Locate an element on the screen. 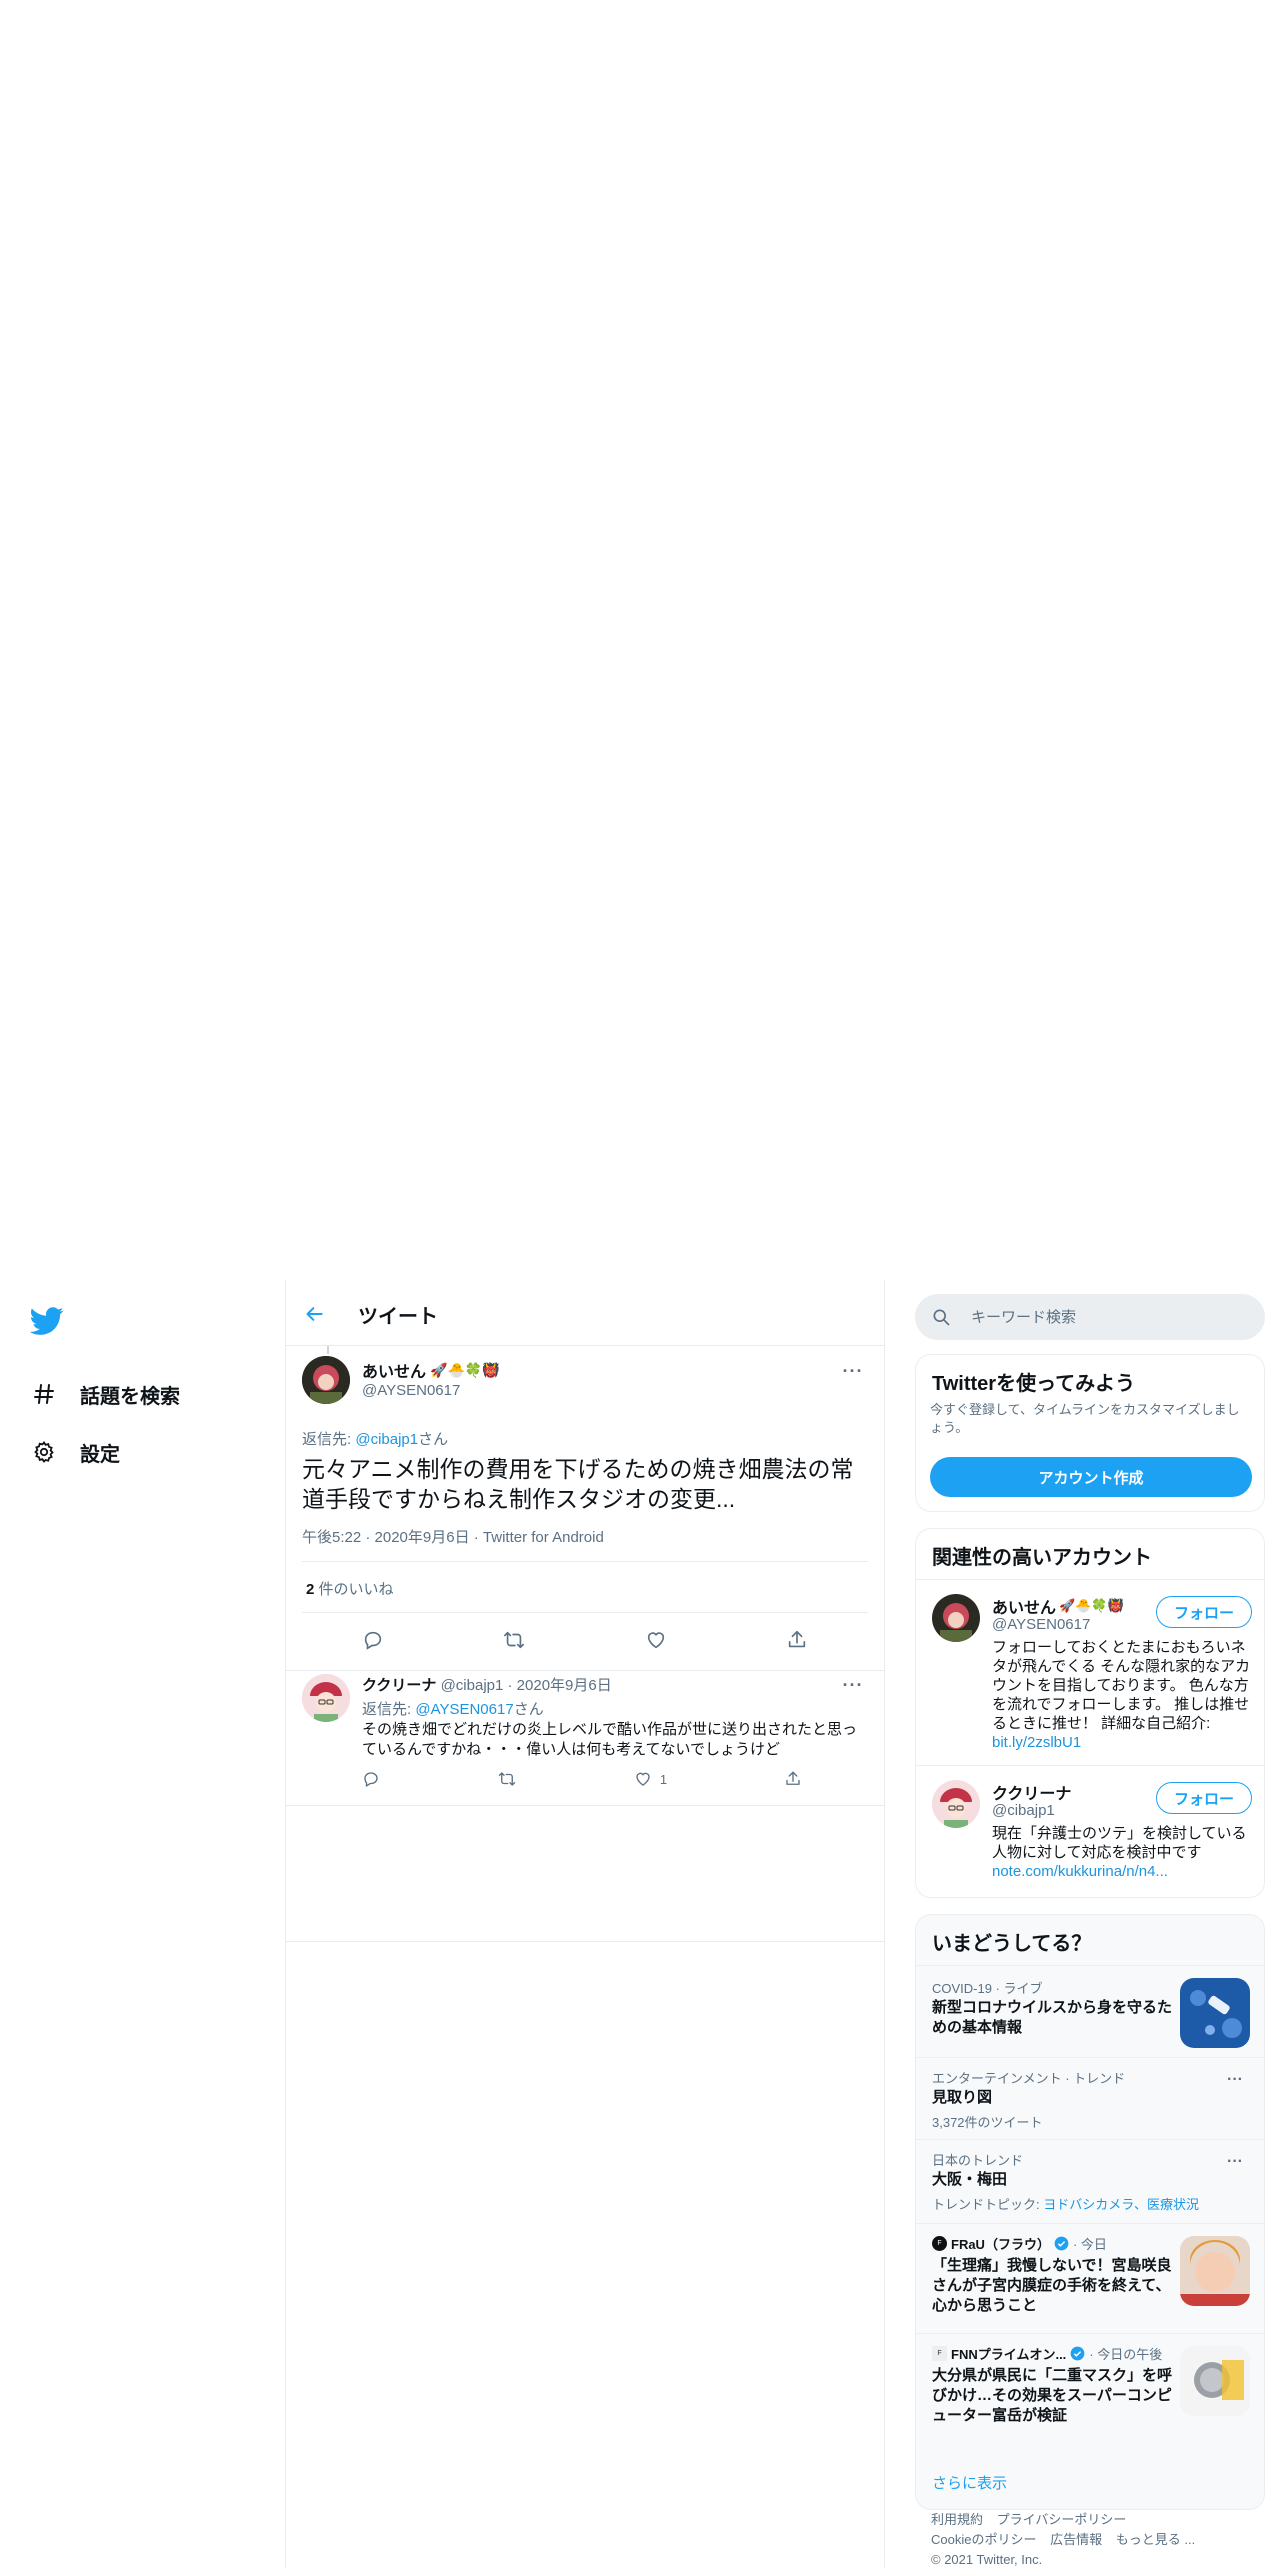  trend-source: F FNNプライムオン... · 今日の午後 is located at coordinates (1047, 2353).